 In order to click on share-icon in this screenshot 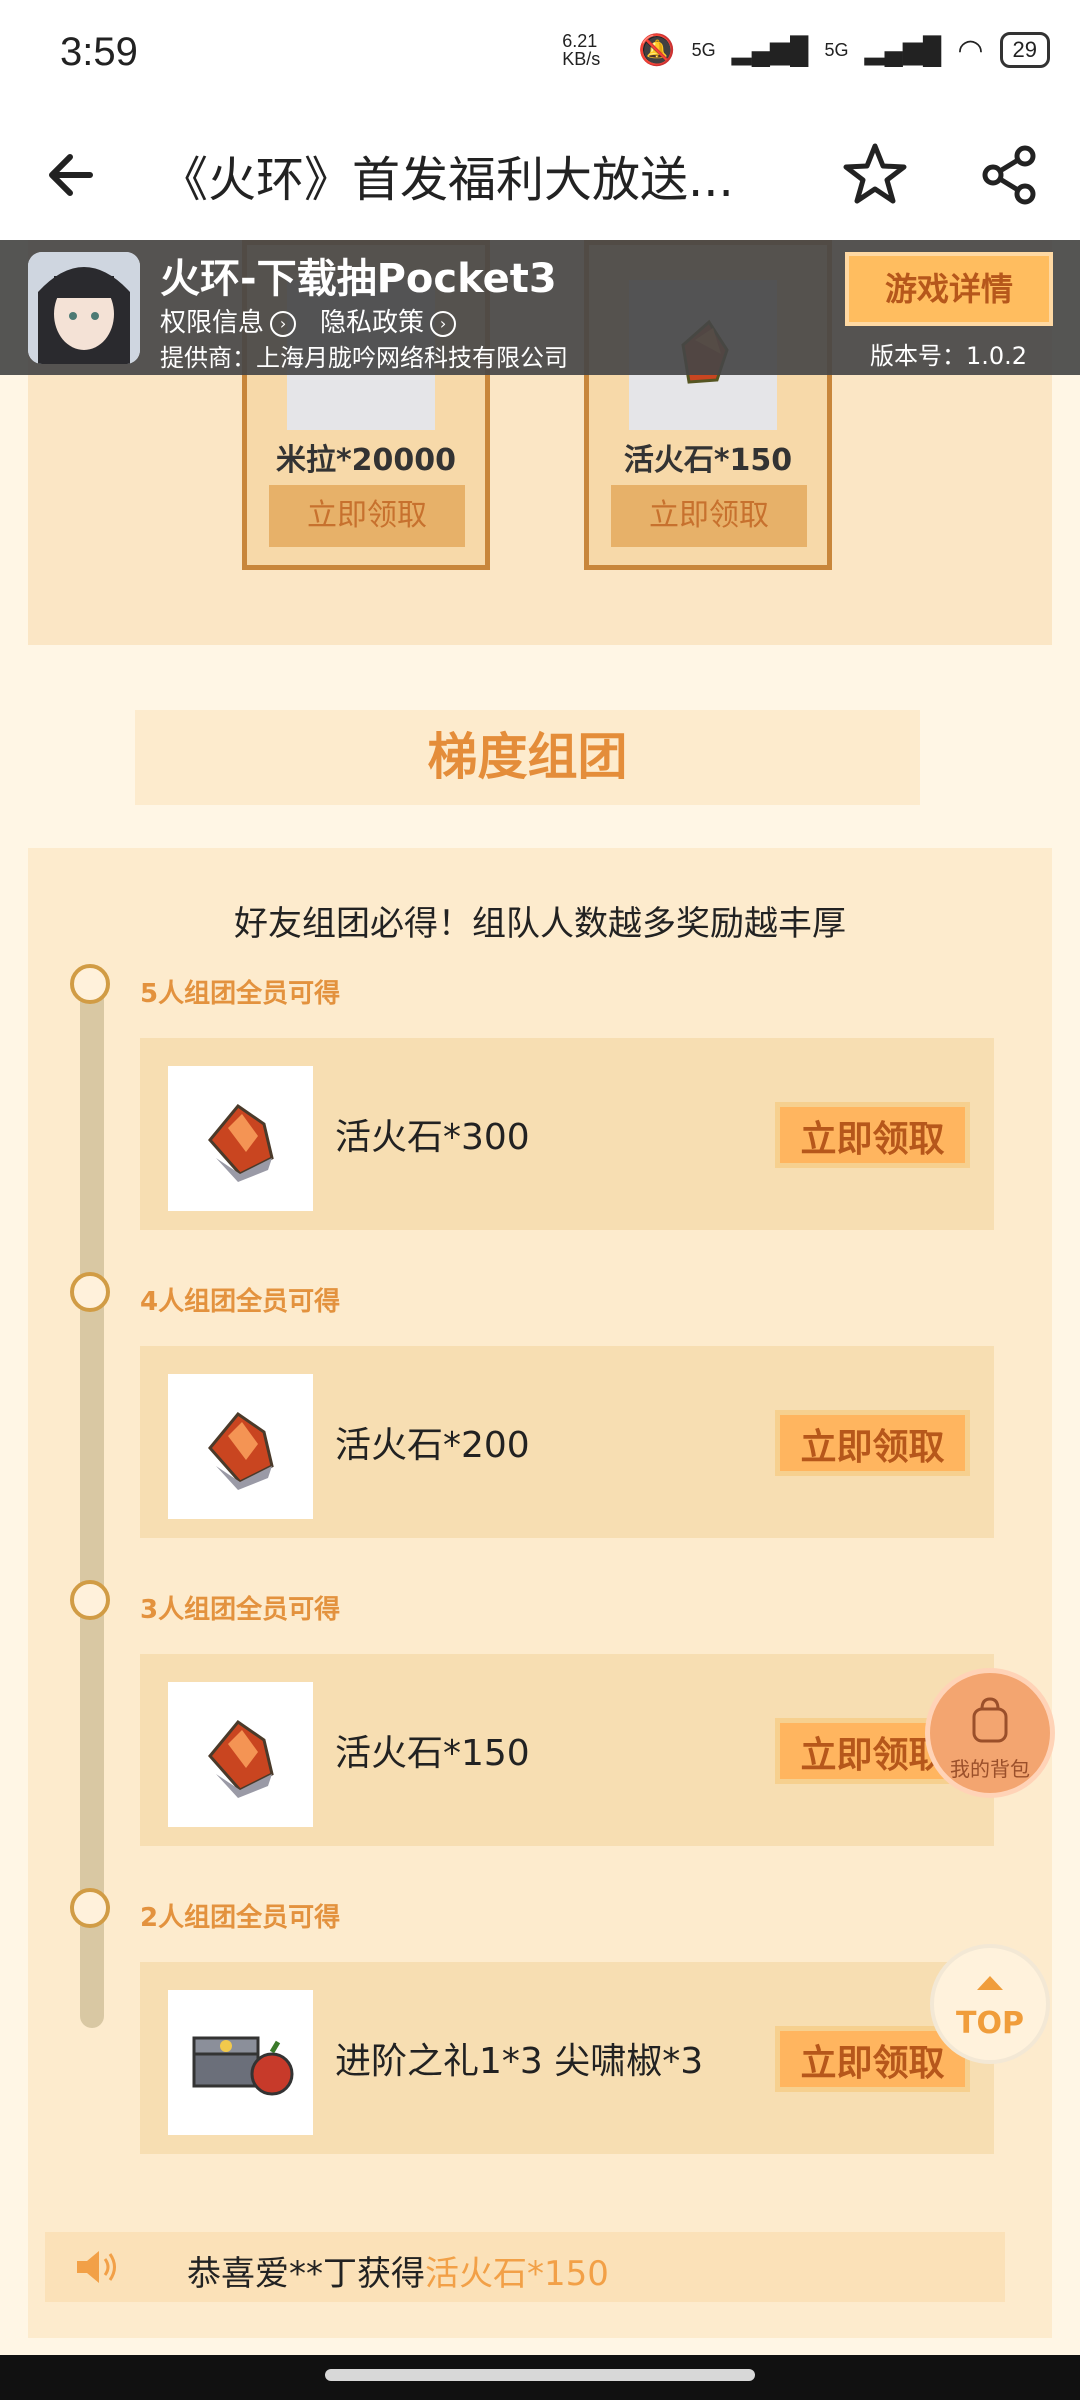, I will do `click(1010, 175)`.